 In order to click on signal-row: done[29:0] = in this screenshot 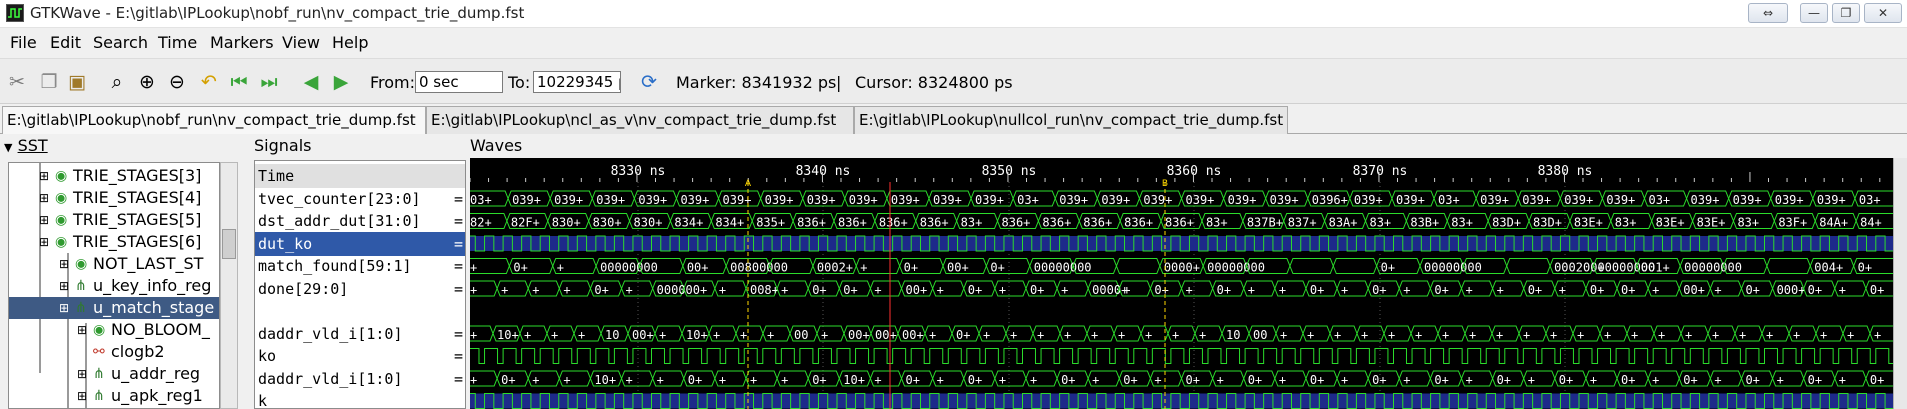, I will do `click(360, 289)`.